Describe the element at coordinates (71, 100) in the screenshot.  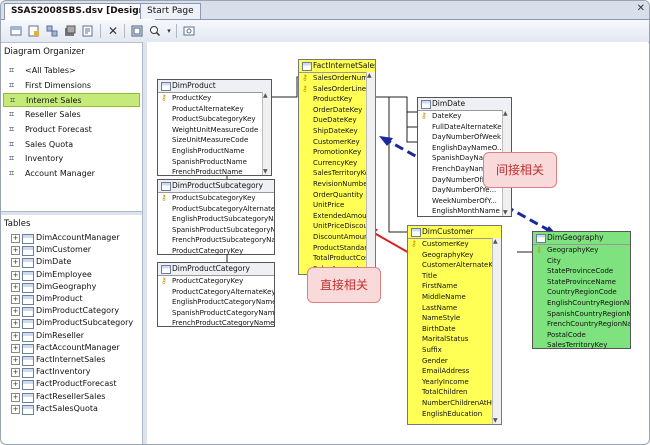
I see `organizer-item-internet-sales: ⌗ Internet Sales` at that location.